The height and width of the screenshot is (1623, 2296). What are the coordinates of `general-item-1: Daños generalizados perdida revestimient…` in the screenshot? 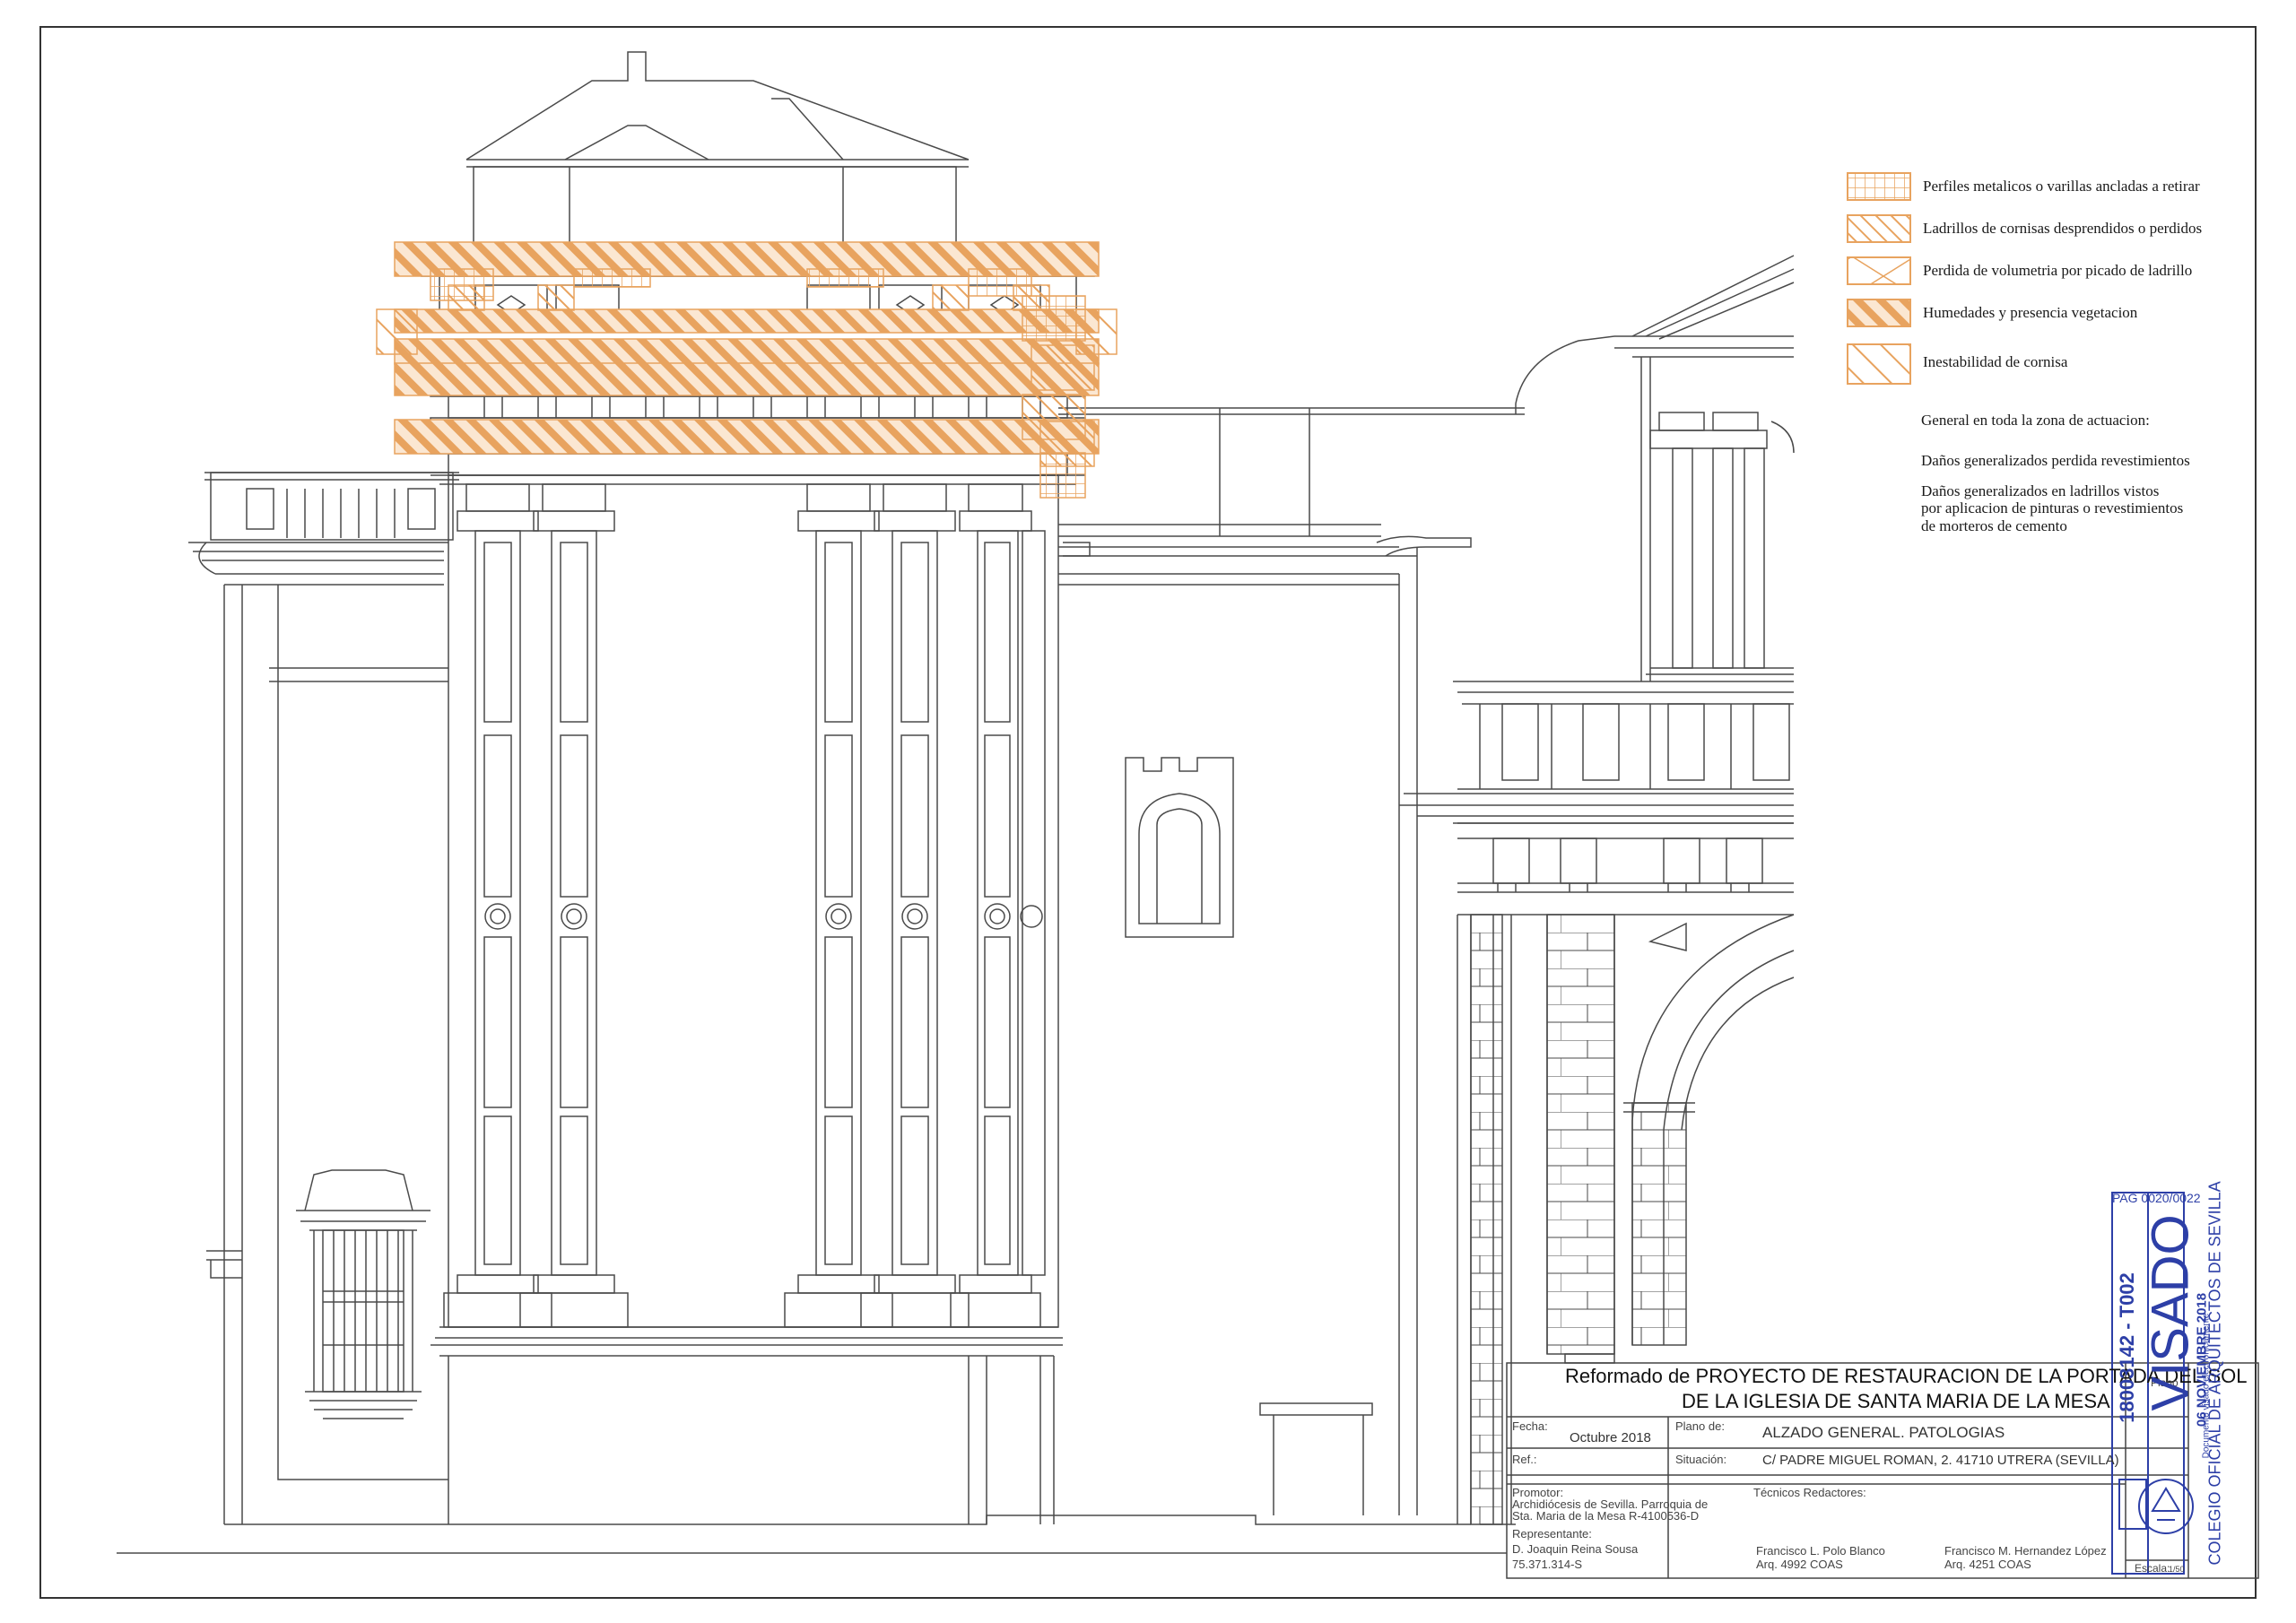 It's located at (2055, 460).